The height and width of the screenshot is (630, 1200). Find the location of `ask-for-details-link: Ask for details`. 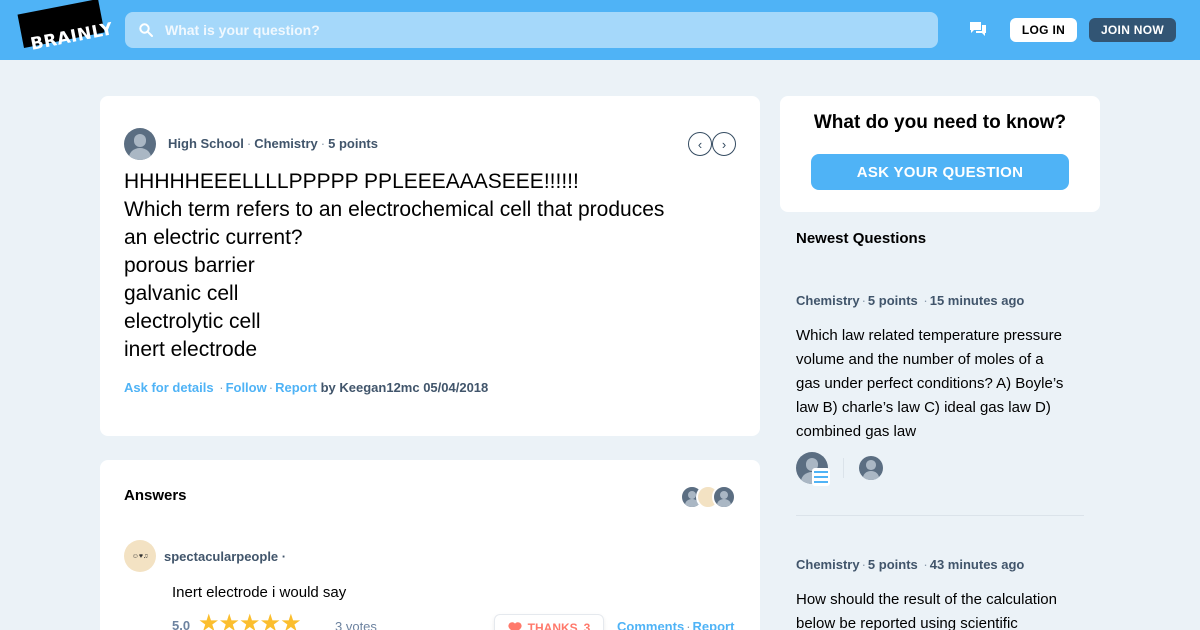

ask-for-details-link: Ask for details is located at coordinates (169, 387).